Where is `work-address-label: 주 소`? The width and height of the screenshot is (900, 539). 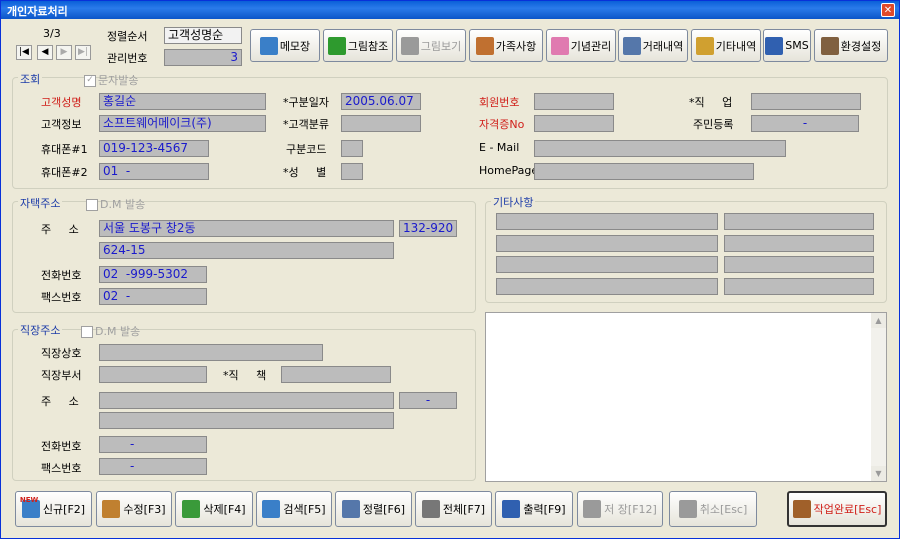 work-address-label: 주 소 is located at coordinates (60, 401).